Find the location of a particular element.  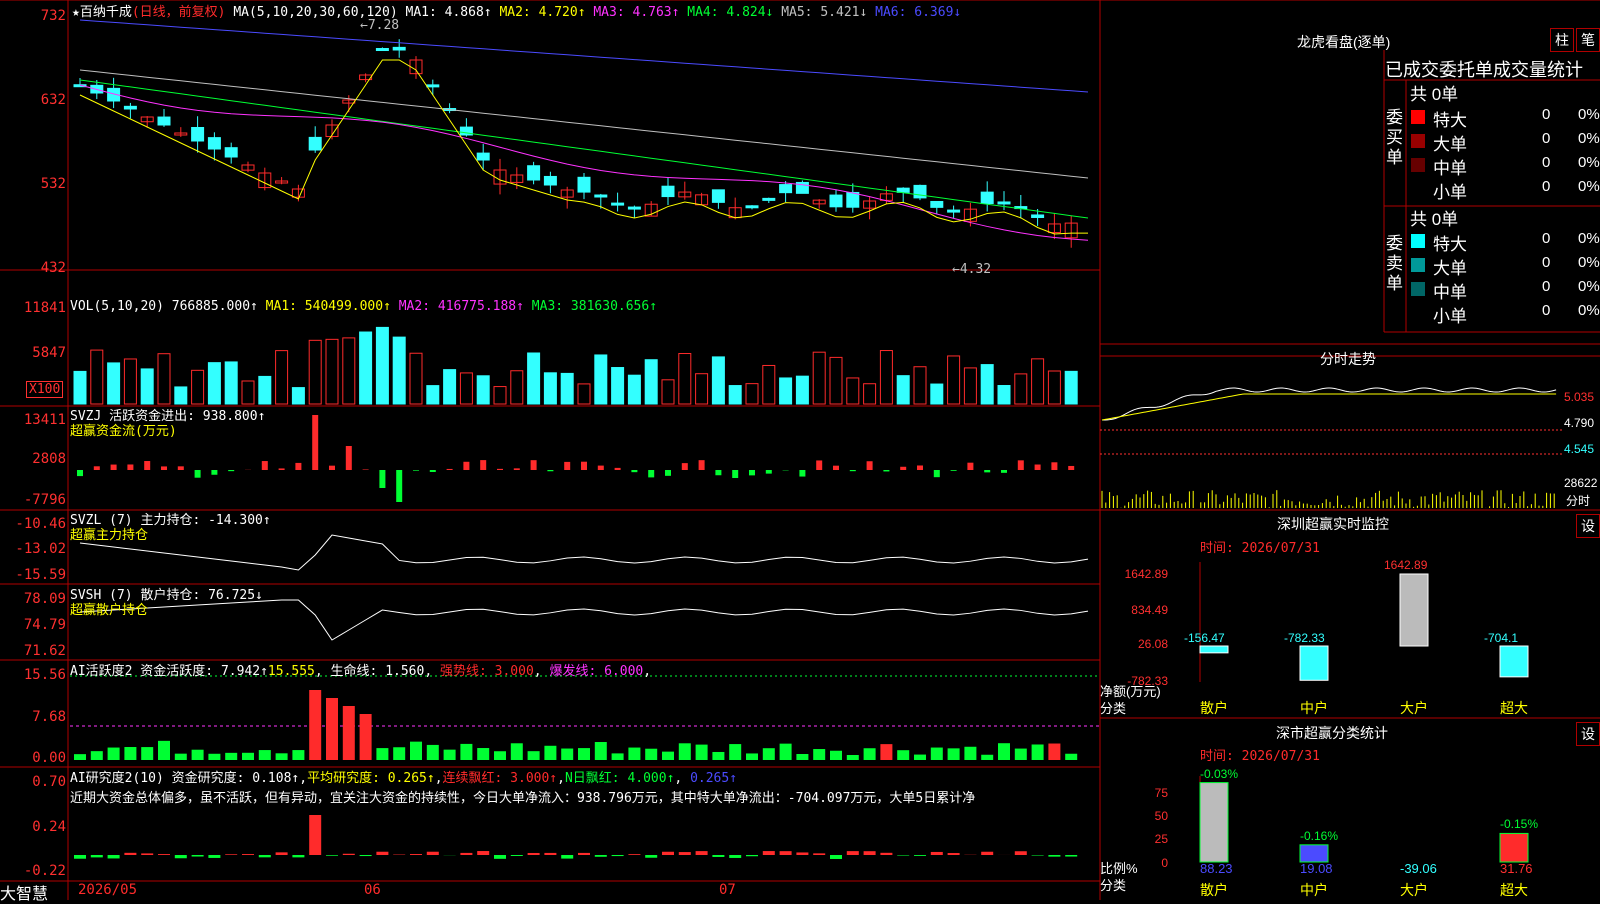

cls-category-label: 中户 is located at coordinates (1314, 890).